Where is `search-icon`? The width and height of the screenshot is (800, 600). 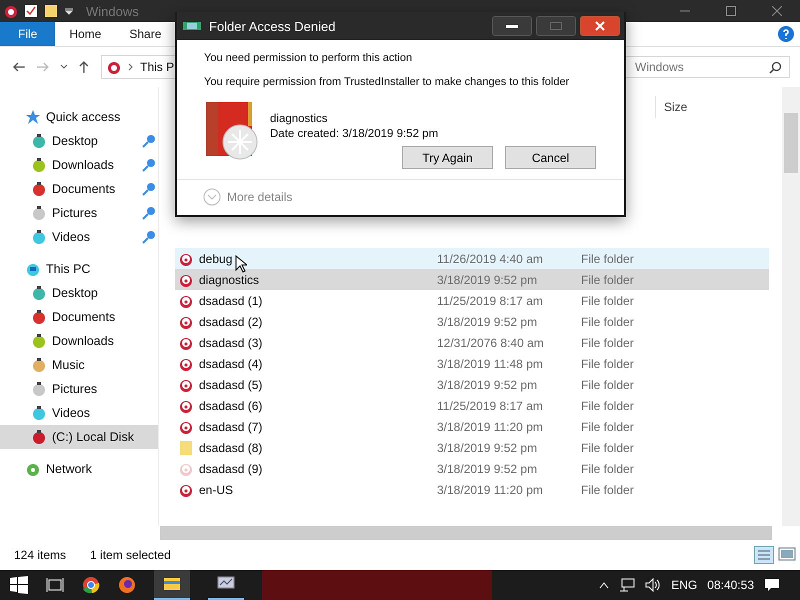 search-icon is located at coordinates (775, 67).